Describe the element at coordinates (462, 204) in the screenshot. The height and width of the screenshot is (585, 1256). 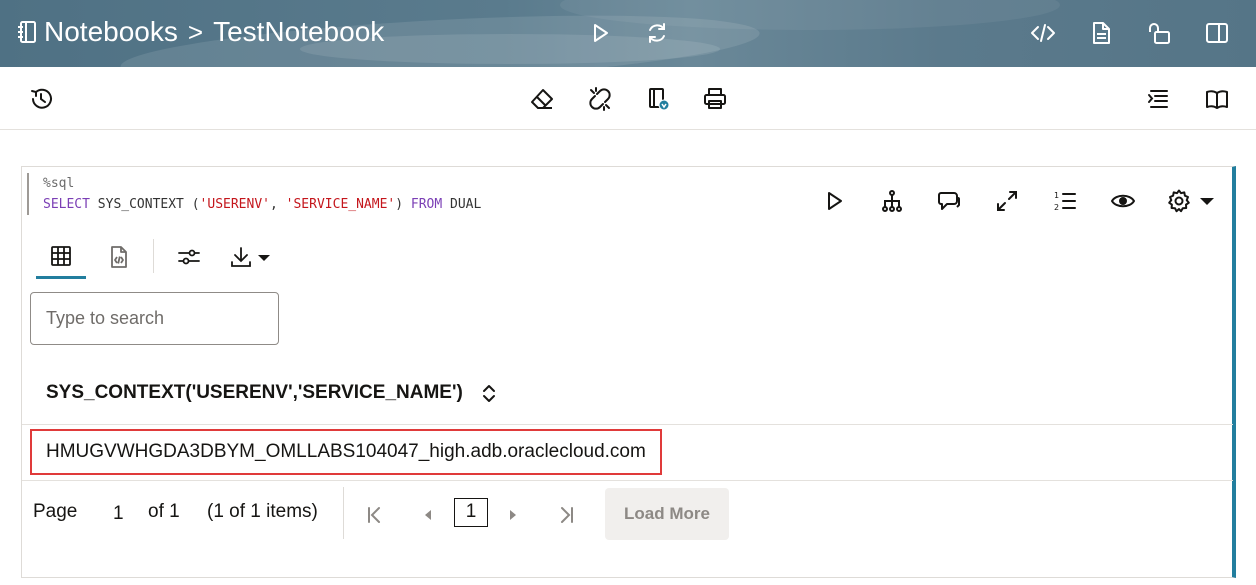
I see `code-table: DUAL` at that location.